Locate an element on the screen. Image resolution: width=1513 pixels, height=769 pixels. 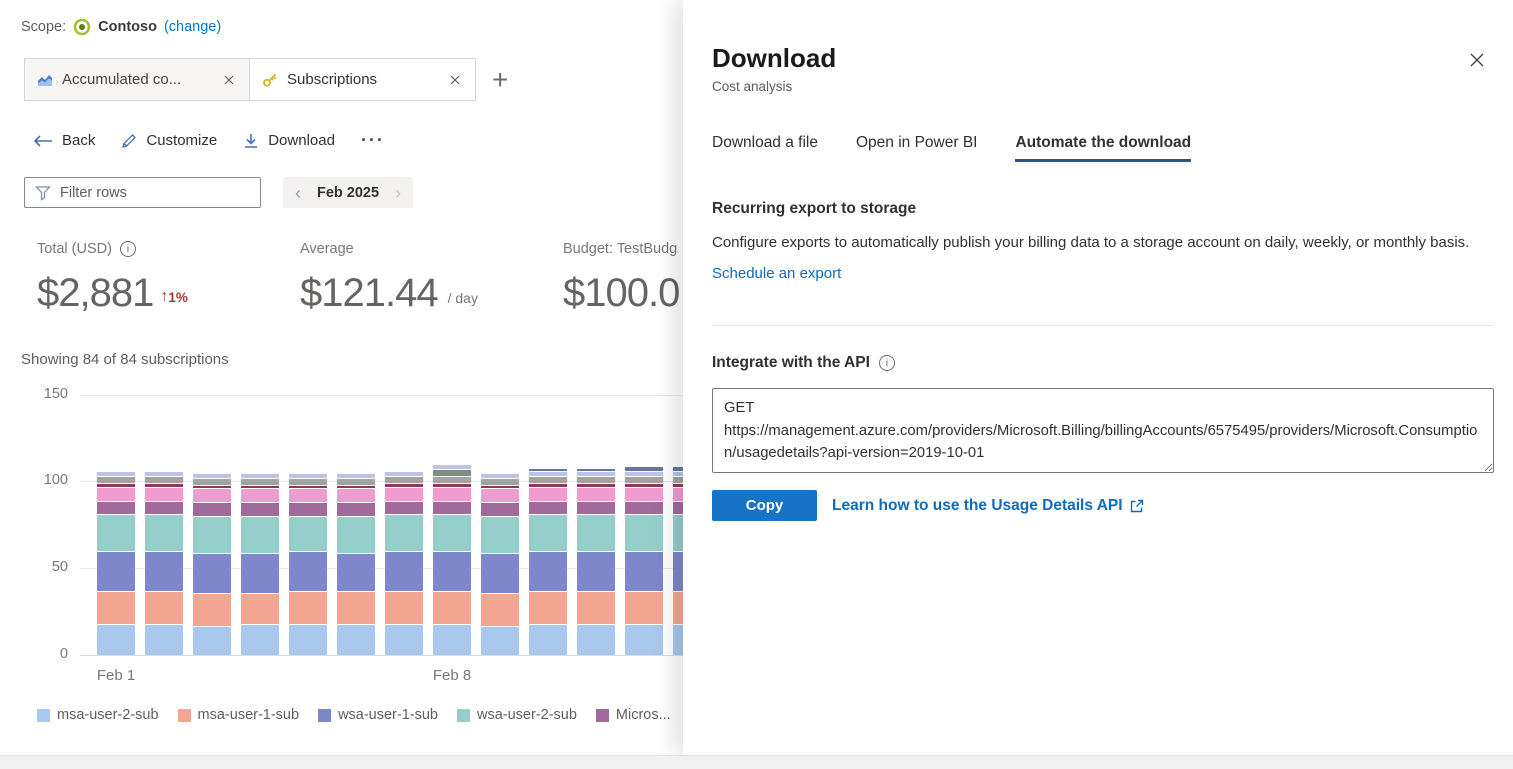
previous-month-button: ‹ is located at coordinates (298, 193).